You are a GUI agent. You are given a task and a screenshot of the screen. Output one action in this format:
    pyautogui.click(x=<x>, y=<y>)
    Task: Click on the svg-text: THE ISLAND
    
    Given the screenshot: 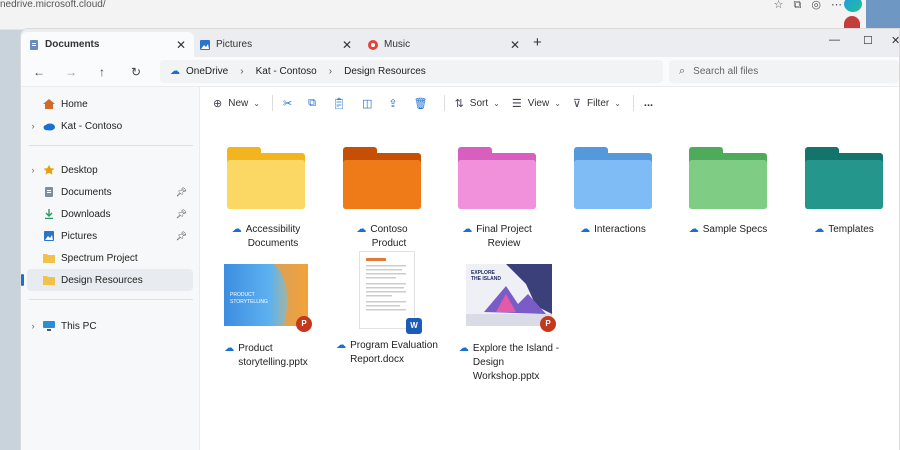 What is the action you would take?
    pyautogui.click(x=486, y=279)
    